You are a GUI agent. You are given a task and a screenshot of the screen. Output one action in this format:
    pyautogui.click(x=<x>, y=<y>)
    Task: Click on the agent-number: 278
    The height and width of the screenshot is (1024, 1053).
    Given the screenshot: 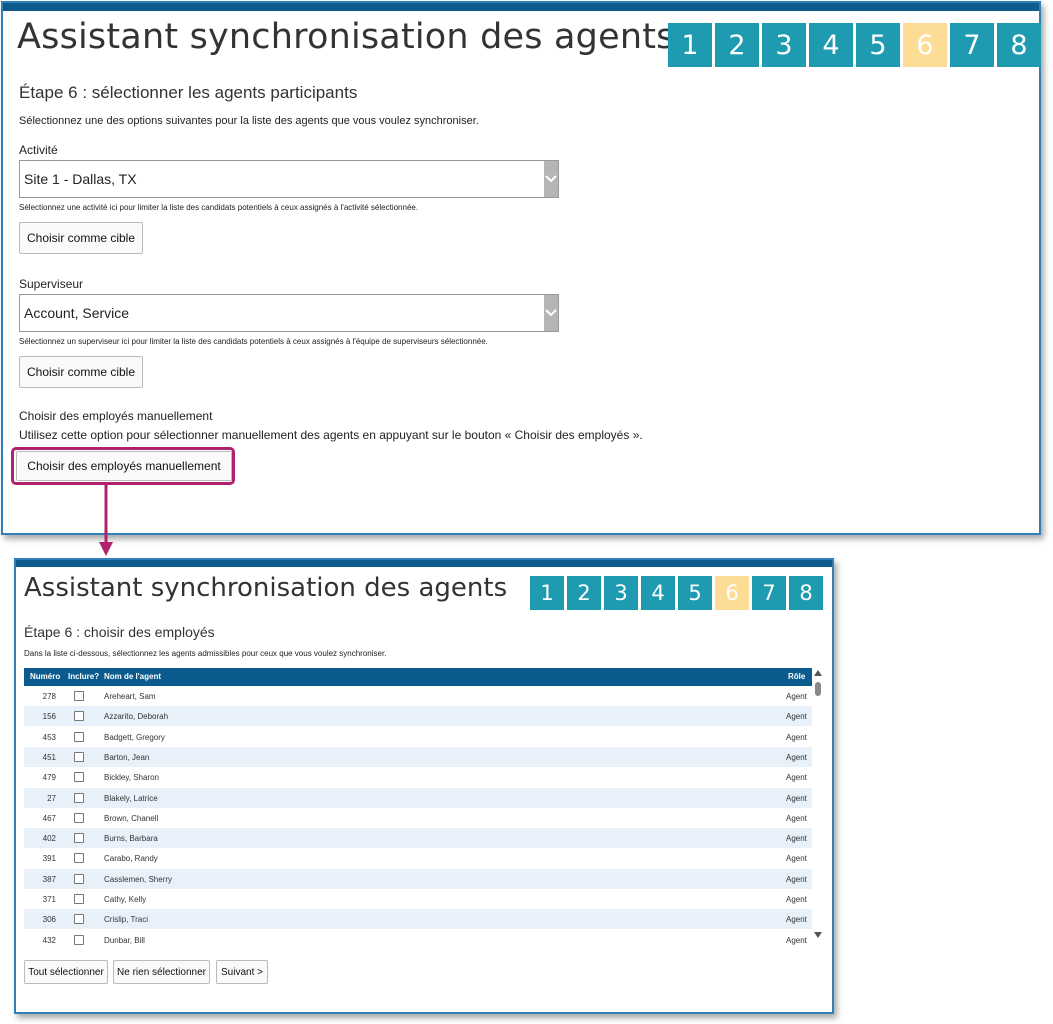 What is the action you would take?
    pyautogui.click(x=49, y=696)
    